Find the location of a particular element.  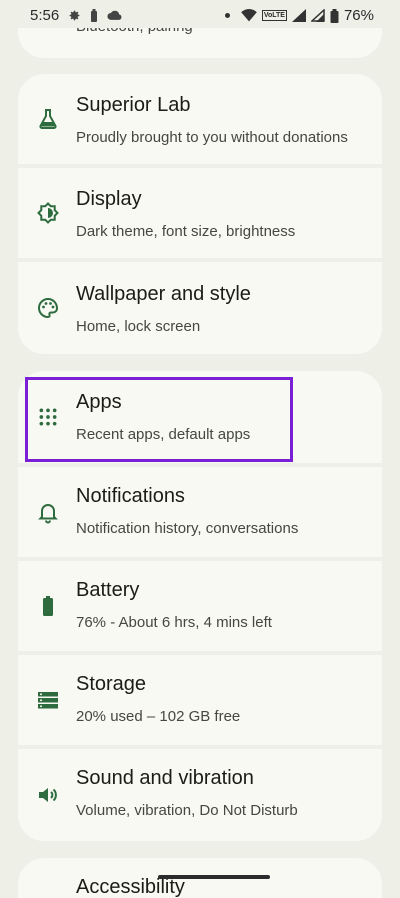

settings-item-battery: Battery 76% - About 6 hrs, 4 mins left is located at coordinates (200, 606).